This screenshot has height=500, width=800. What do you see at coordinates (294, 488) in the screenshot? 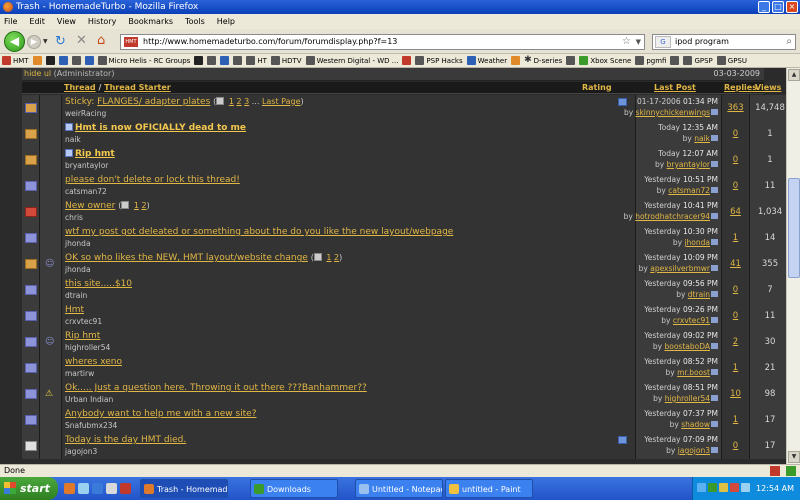
I see `taskbar-button: Downloads` at bounding box center [294, 488].